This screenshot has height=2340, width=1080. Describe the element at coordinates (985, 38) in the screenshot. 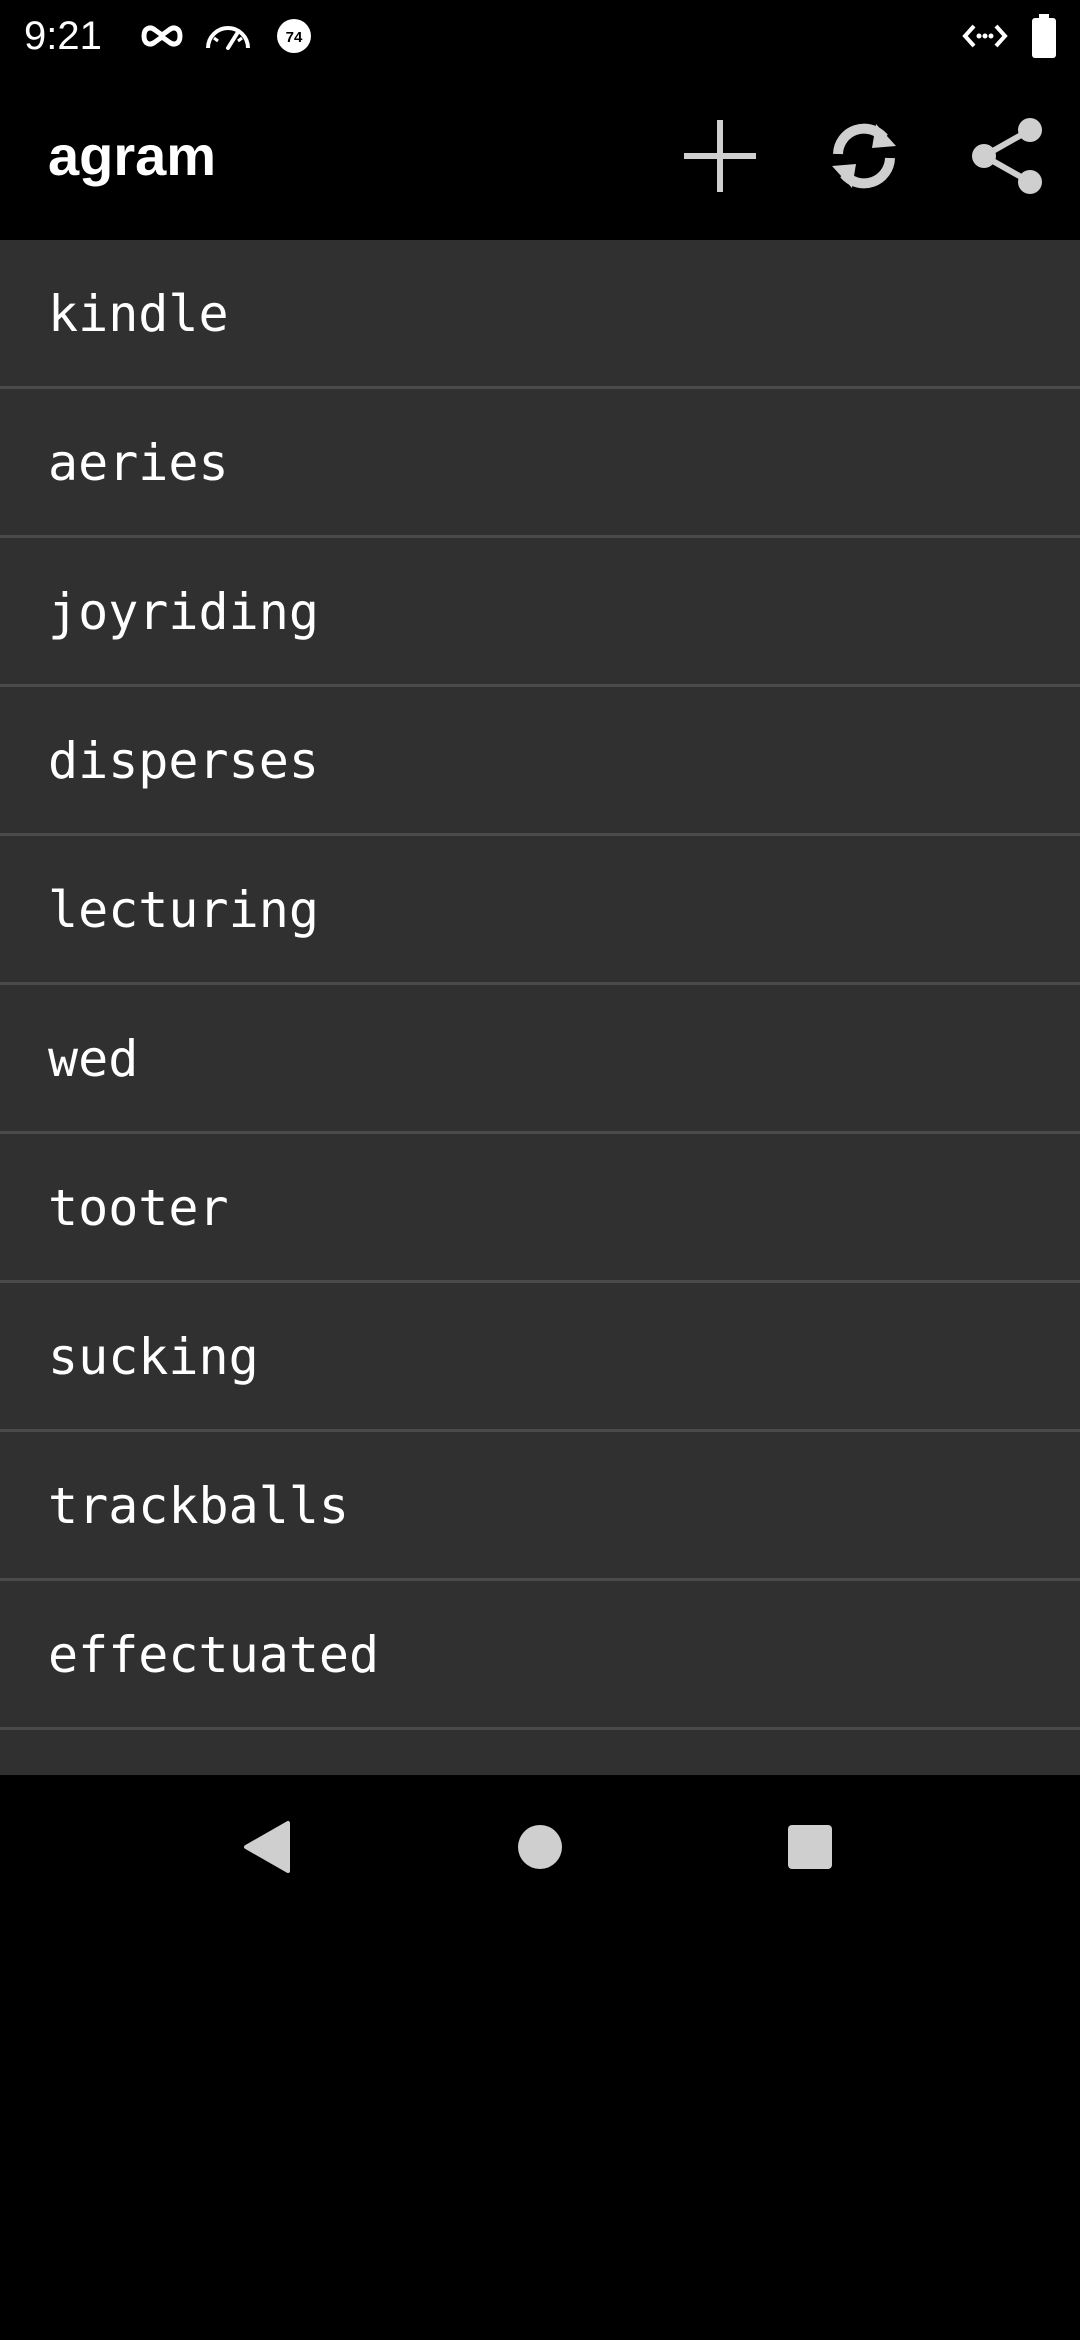

I see `code-brackets-icon` at that location.